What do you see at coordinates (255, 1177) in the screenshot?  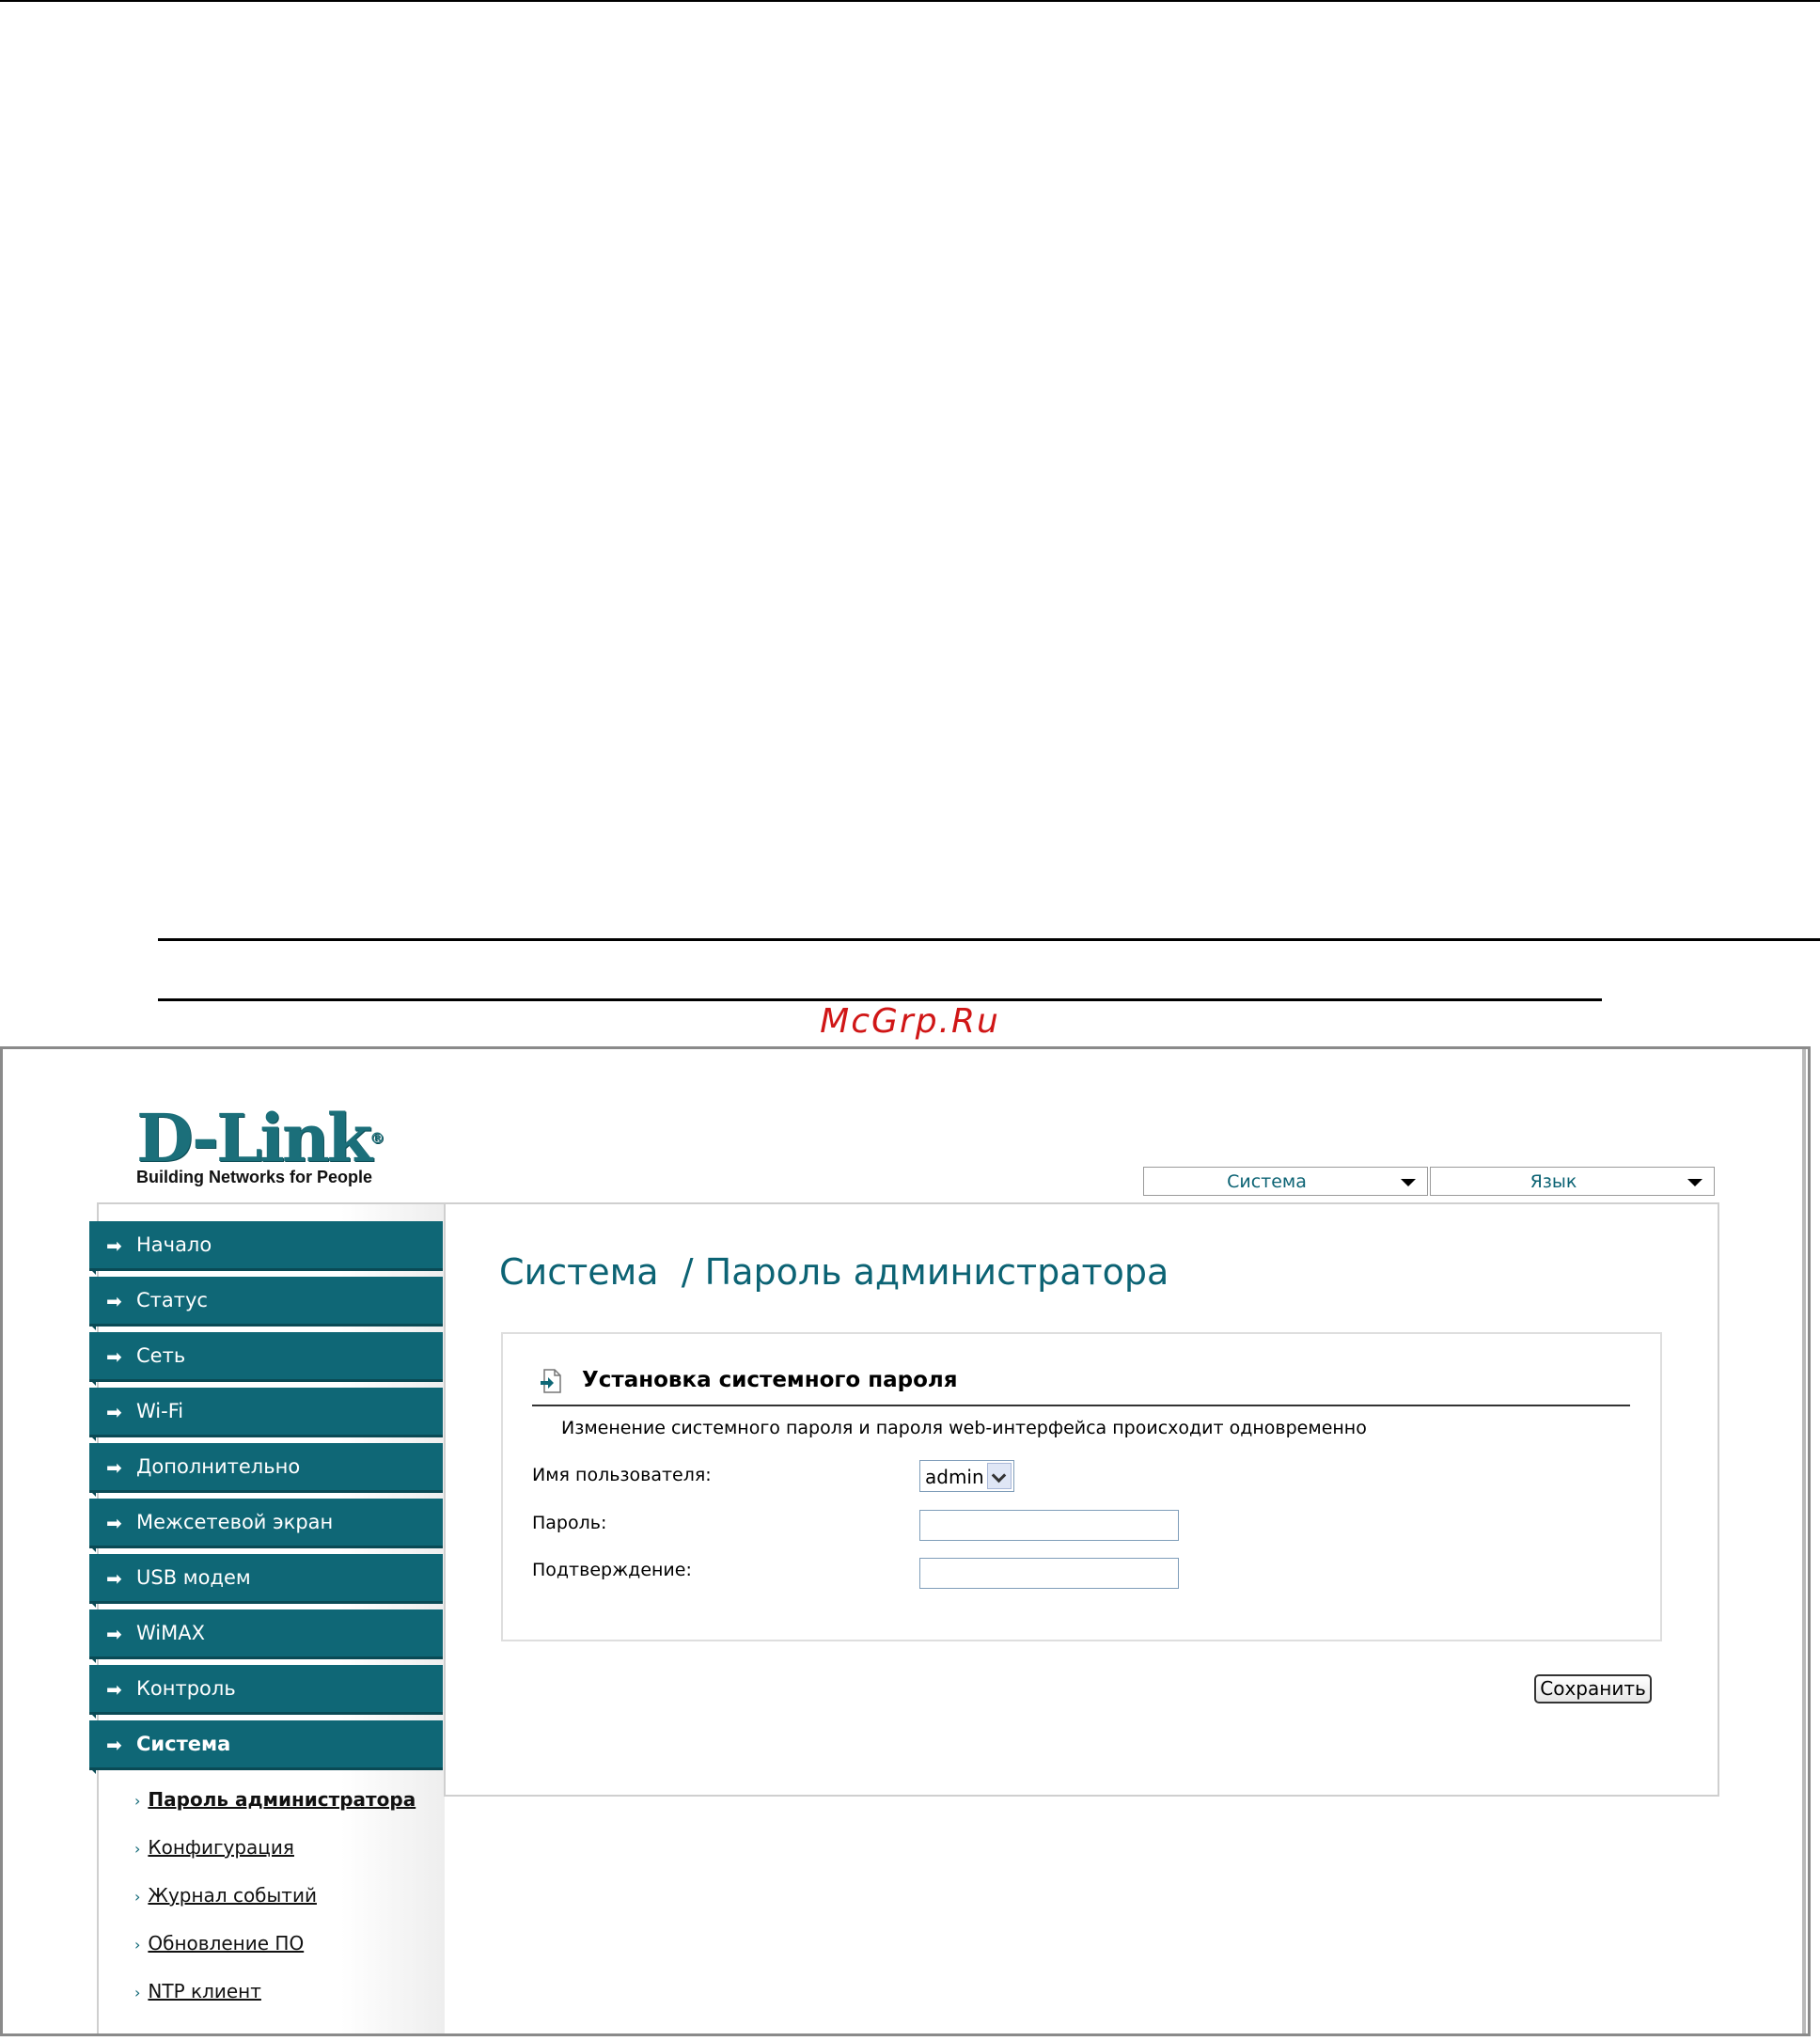 I see `logo-tagline: Building Networks for People` at bounding box center [255, 1177].